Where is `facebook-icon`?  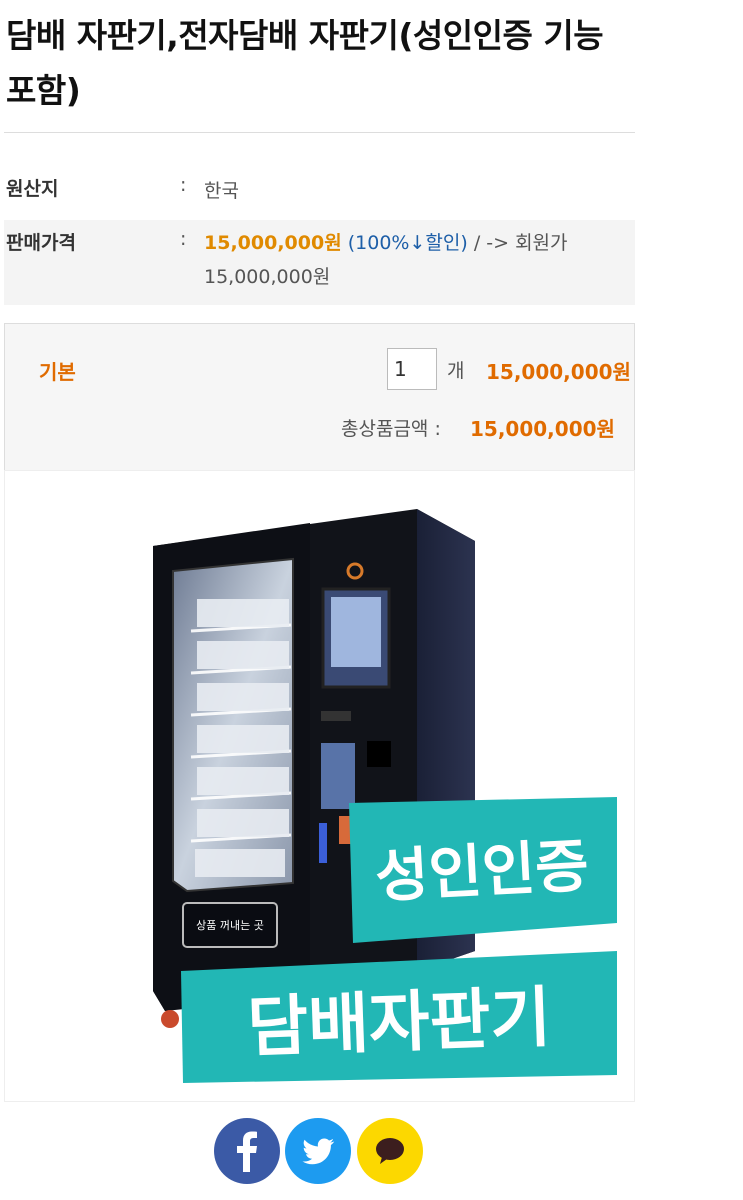
facebook-icon is located at coordinates (247, 1151).